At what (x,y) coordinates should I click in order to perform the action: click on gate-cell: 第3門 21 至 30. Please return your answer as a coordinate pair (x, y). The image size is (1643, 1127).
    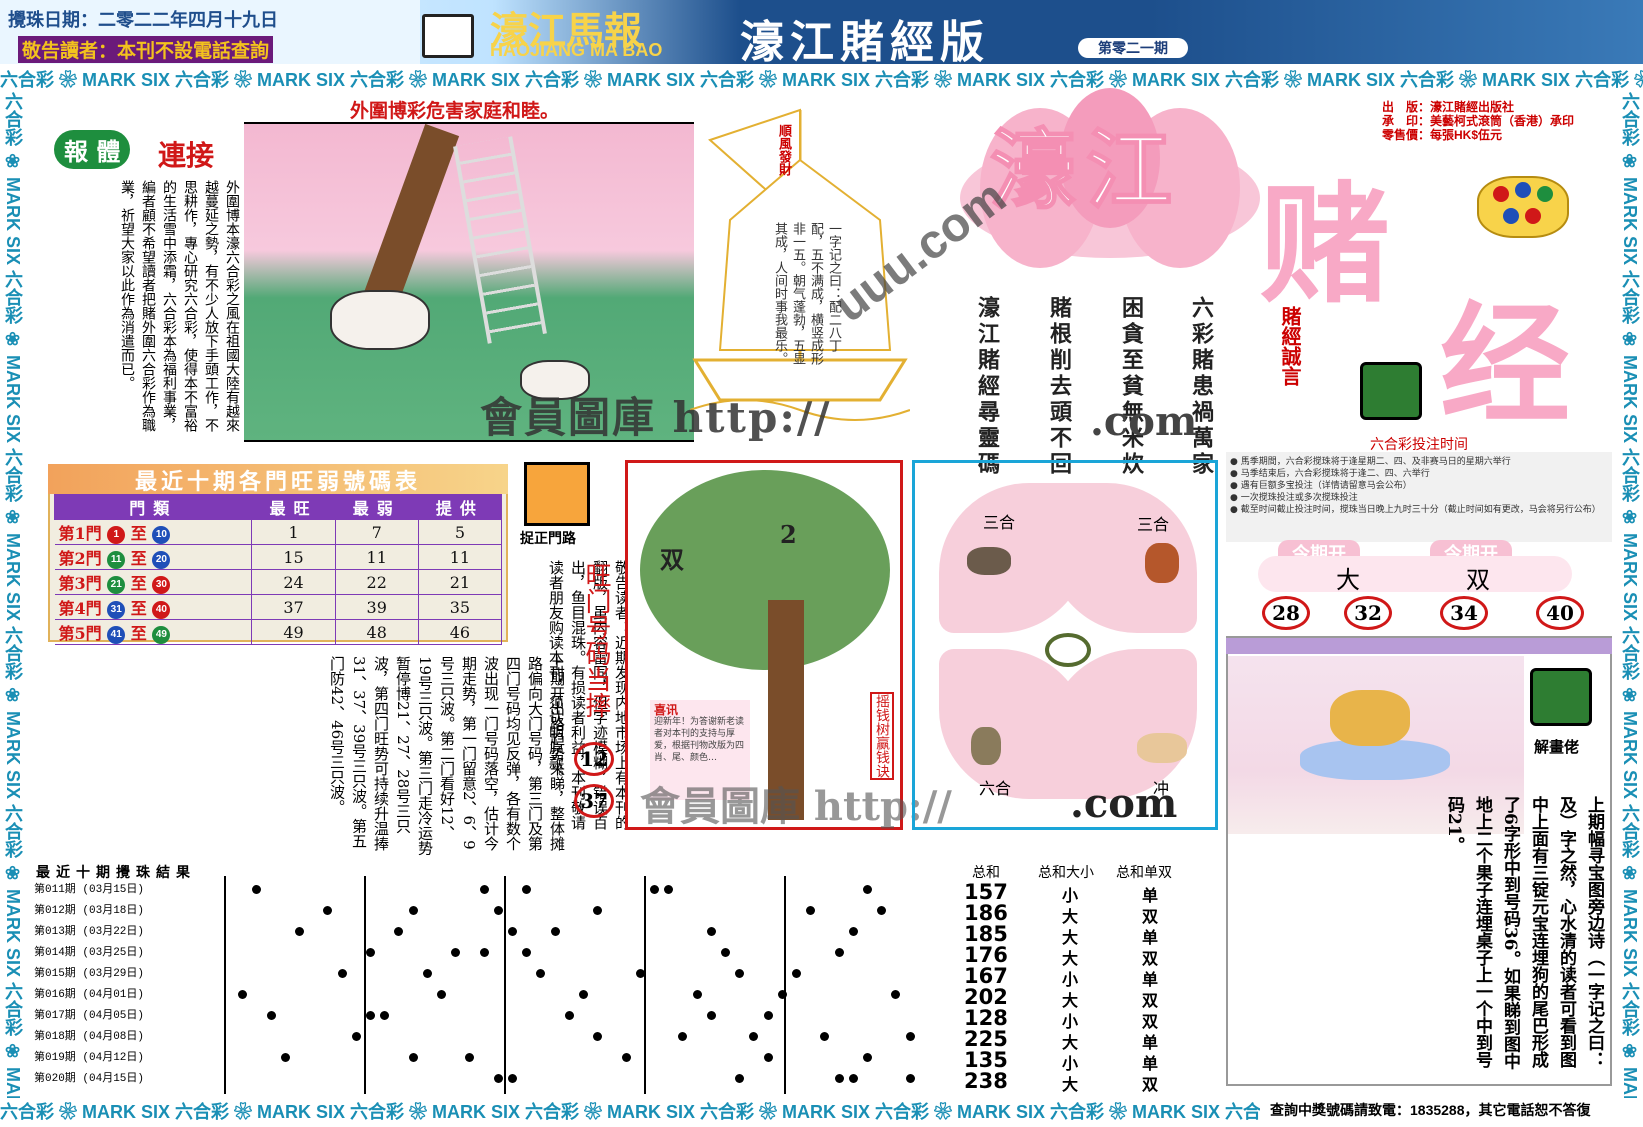
    Looking at the image, I should click on (153, 582).